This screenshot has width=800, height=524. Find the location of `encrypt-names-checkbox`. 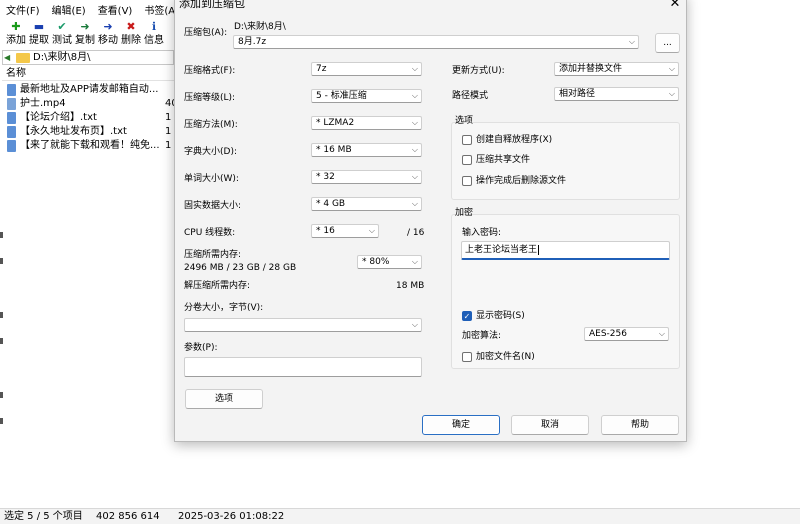

encrypt-names-checkbox is located at coordinates (467, 357).